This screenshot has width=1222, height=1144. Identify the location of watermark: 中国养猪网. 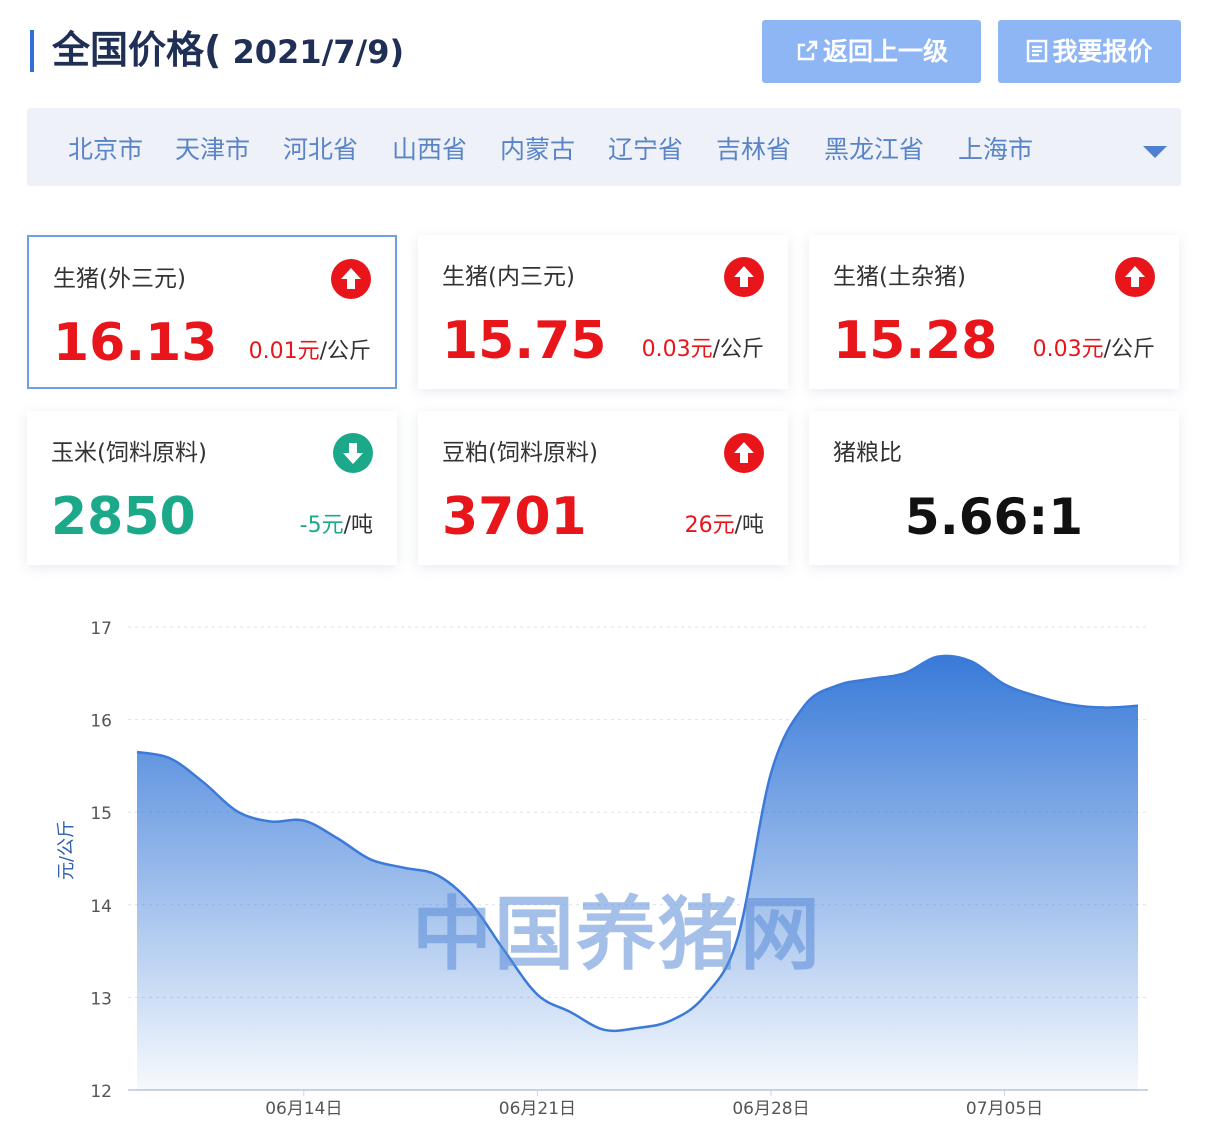
(617, 934).